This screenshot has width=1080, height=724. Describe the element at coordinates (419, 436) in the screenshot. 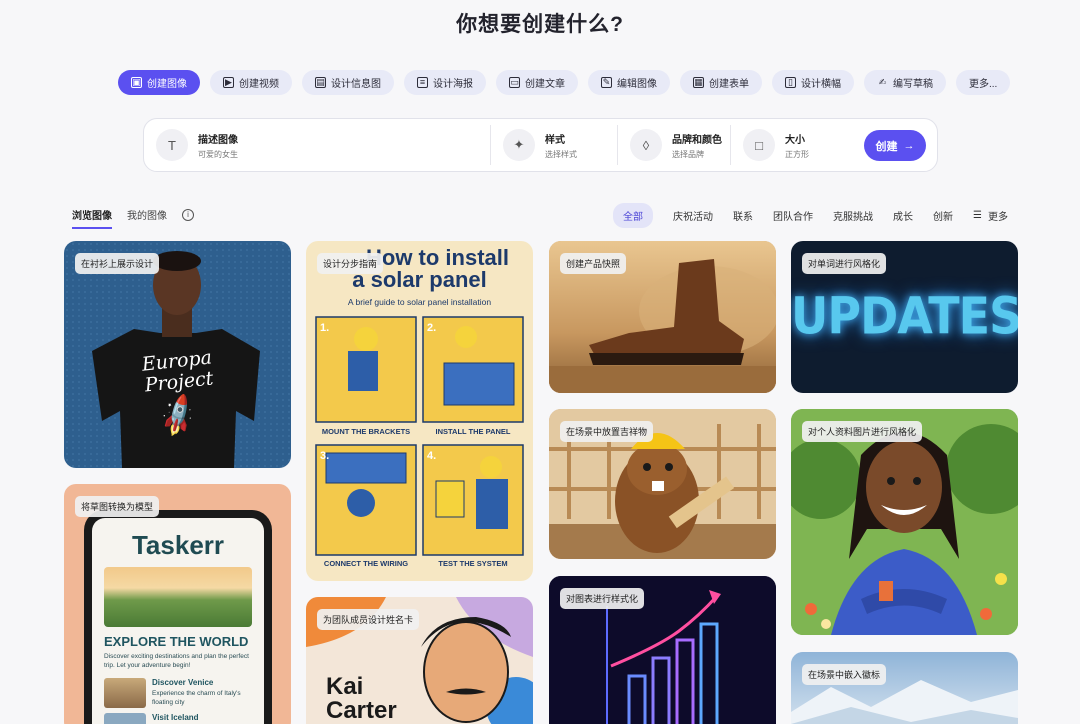

I see `solar-steps-illustration: 1. 2. 3. 4.` at that location.